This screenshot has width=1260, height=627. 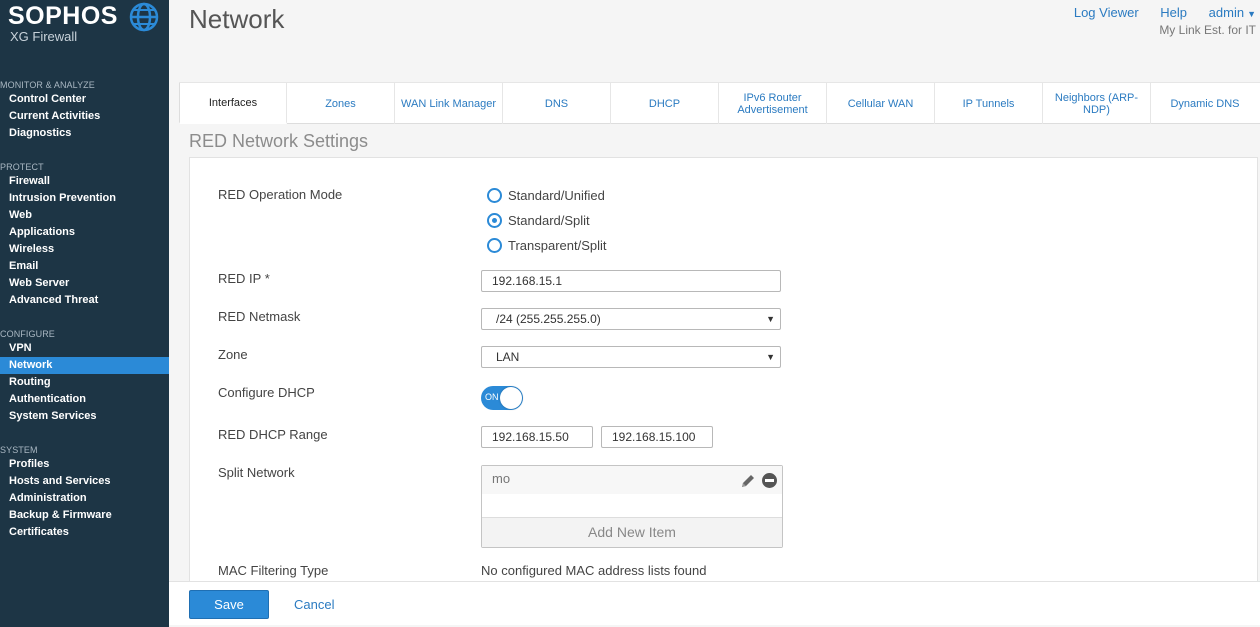 What do you see at coordinates (84, 198) in the screenshot?
I see `sidebar-item-intrusion-prevention: Intrusion Prevention` at bounding box center [84, 198].